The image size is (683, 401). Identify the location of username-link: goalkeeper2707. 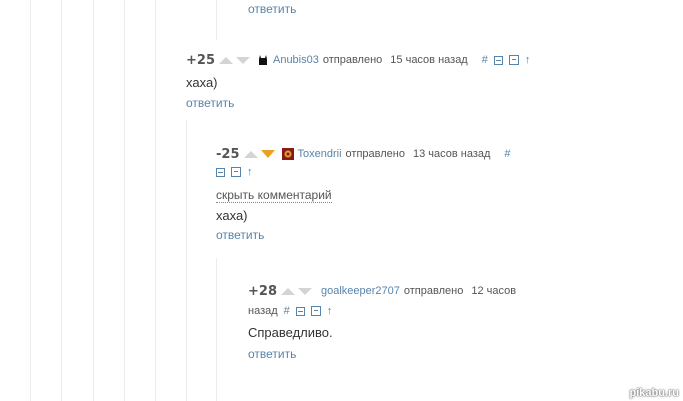
(360, 291).